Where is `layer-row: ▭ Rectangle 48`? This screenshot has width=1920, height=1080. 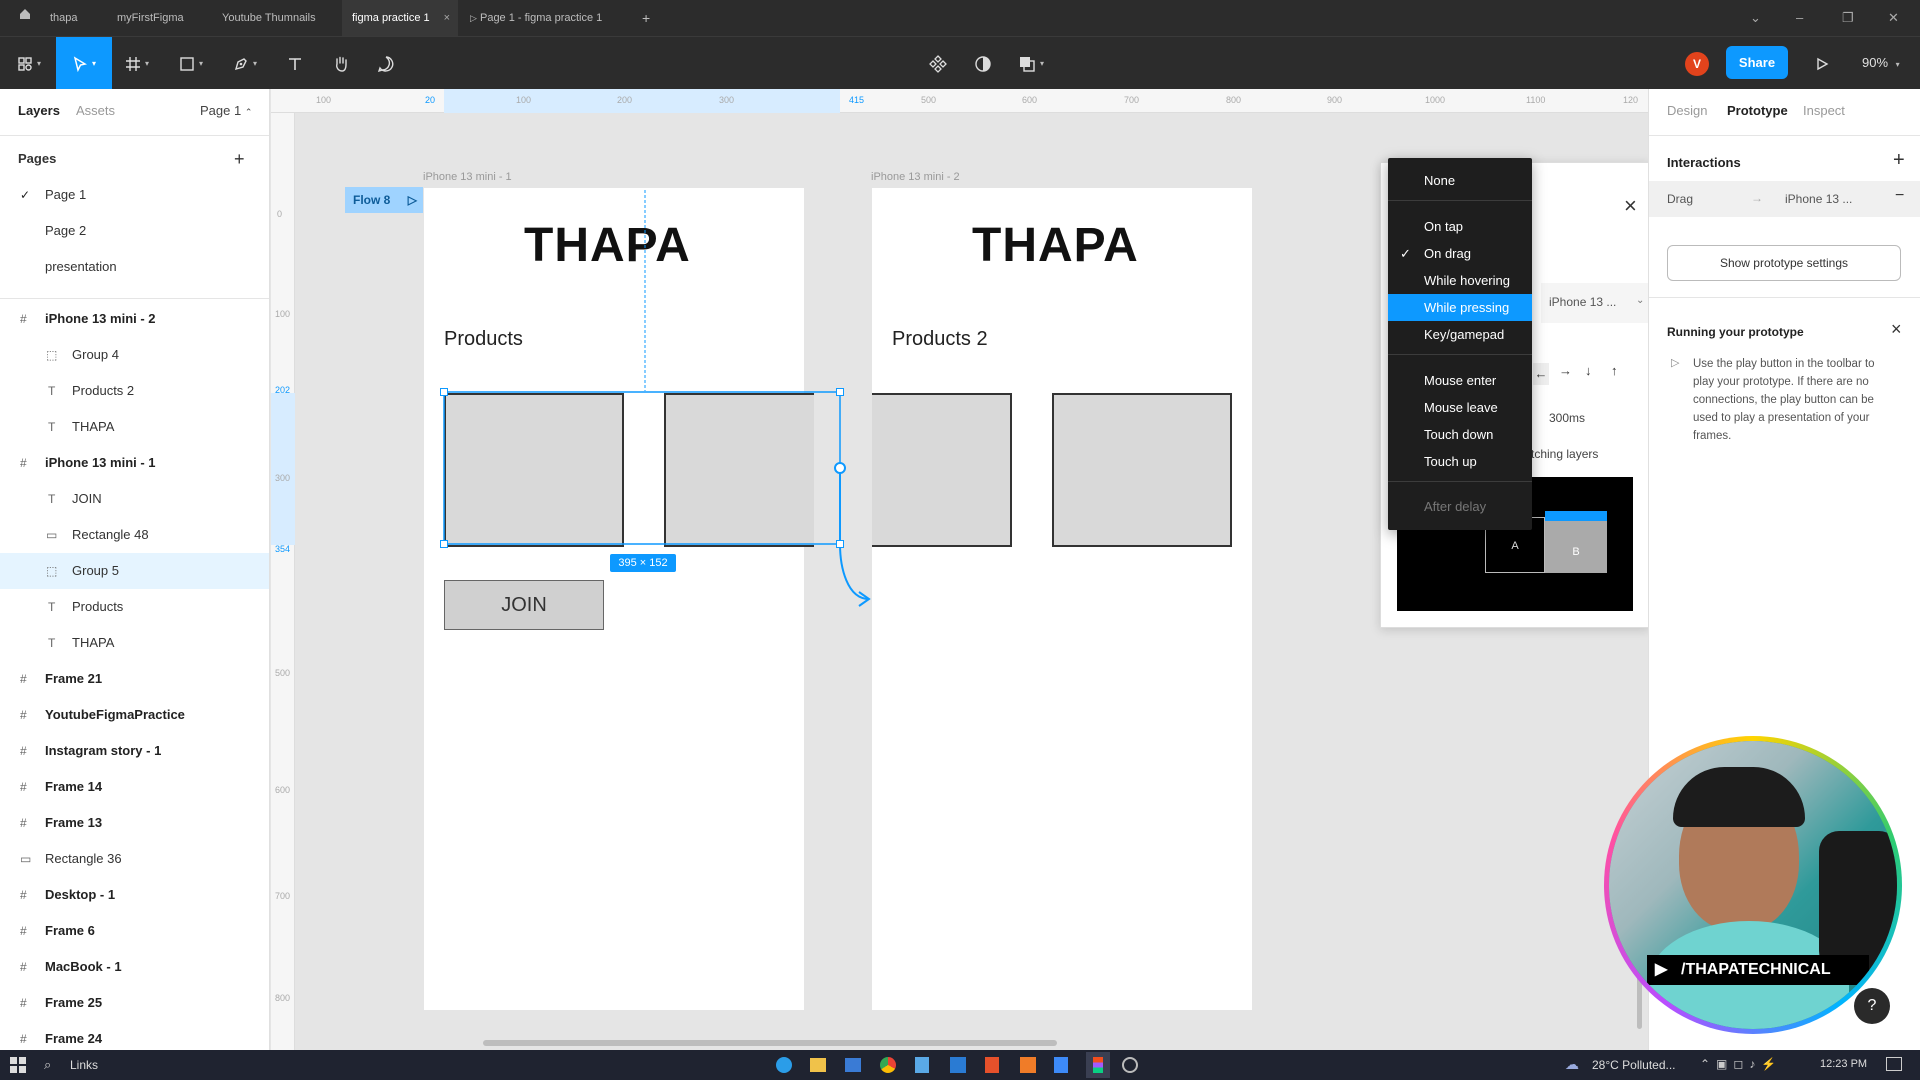
layer-row: ▭ Rectangle 48 is located at coordinates (134, 535).